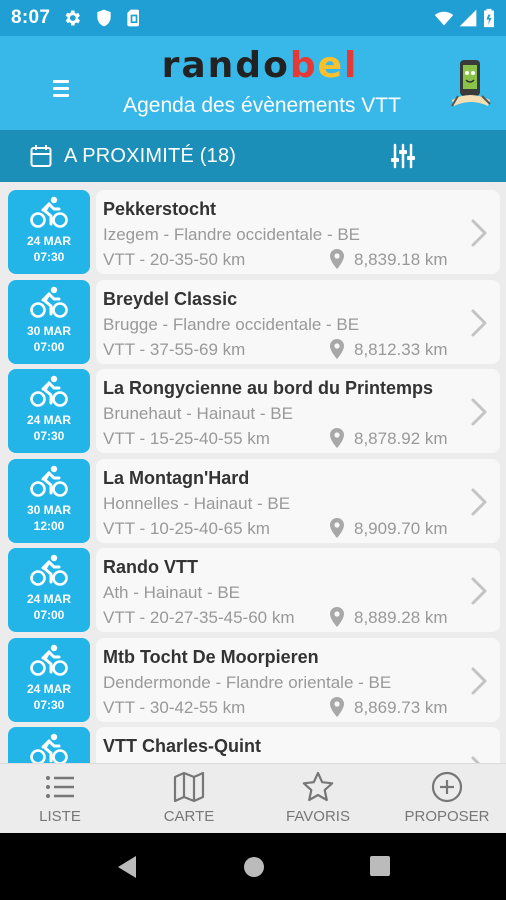 This screenshot has height=900, width=506. I want to click on app-bar: randobel Agenda des évènements VTT, so click(253, 83).